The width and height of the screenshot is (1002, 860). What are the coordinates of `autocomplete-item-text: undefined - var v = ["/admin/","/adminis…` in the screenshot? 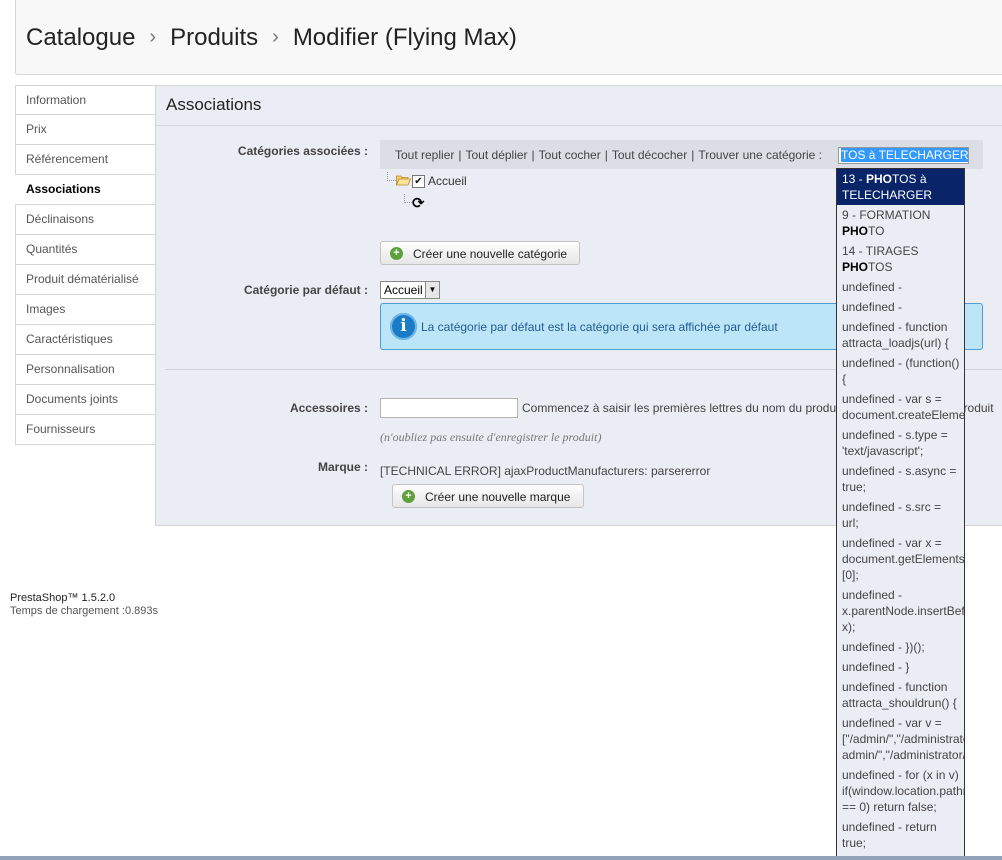 It's located at (903, 739).